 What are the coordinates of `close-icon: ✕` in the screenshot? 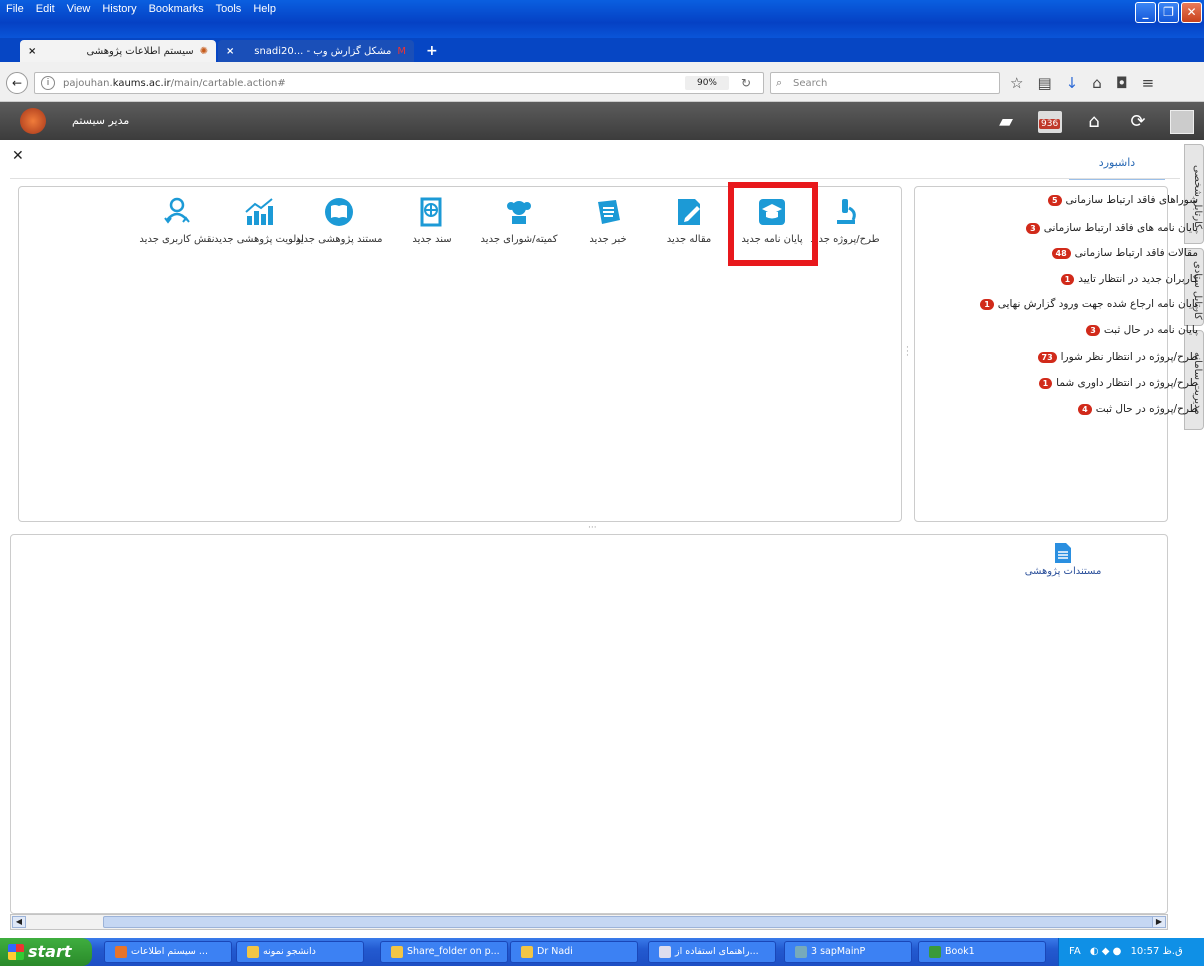 It's located at (18, 156).